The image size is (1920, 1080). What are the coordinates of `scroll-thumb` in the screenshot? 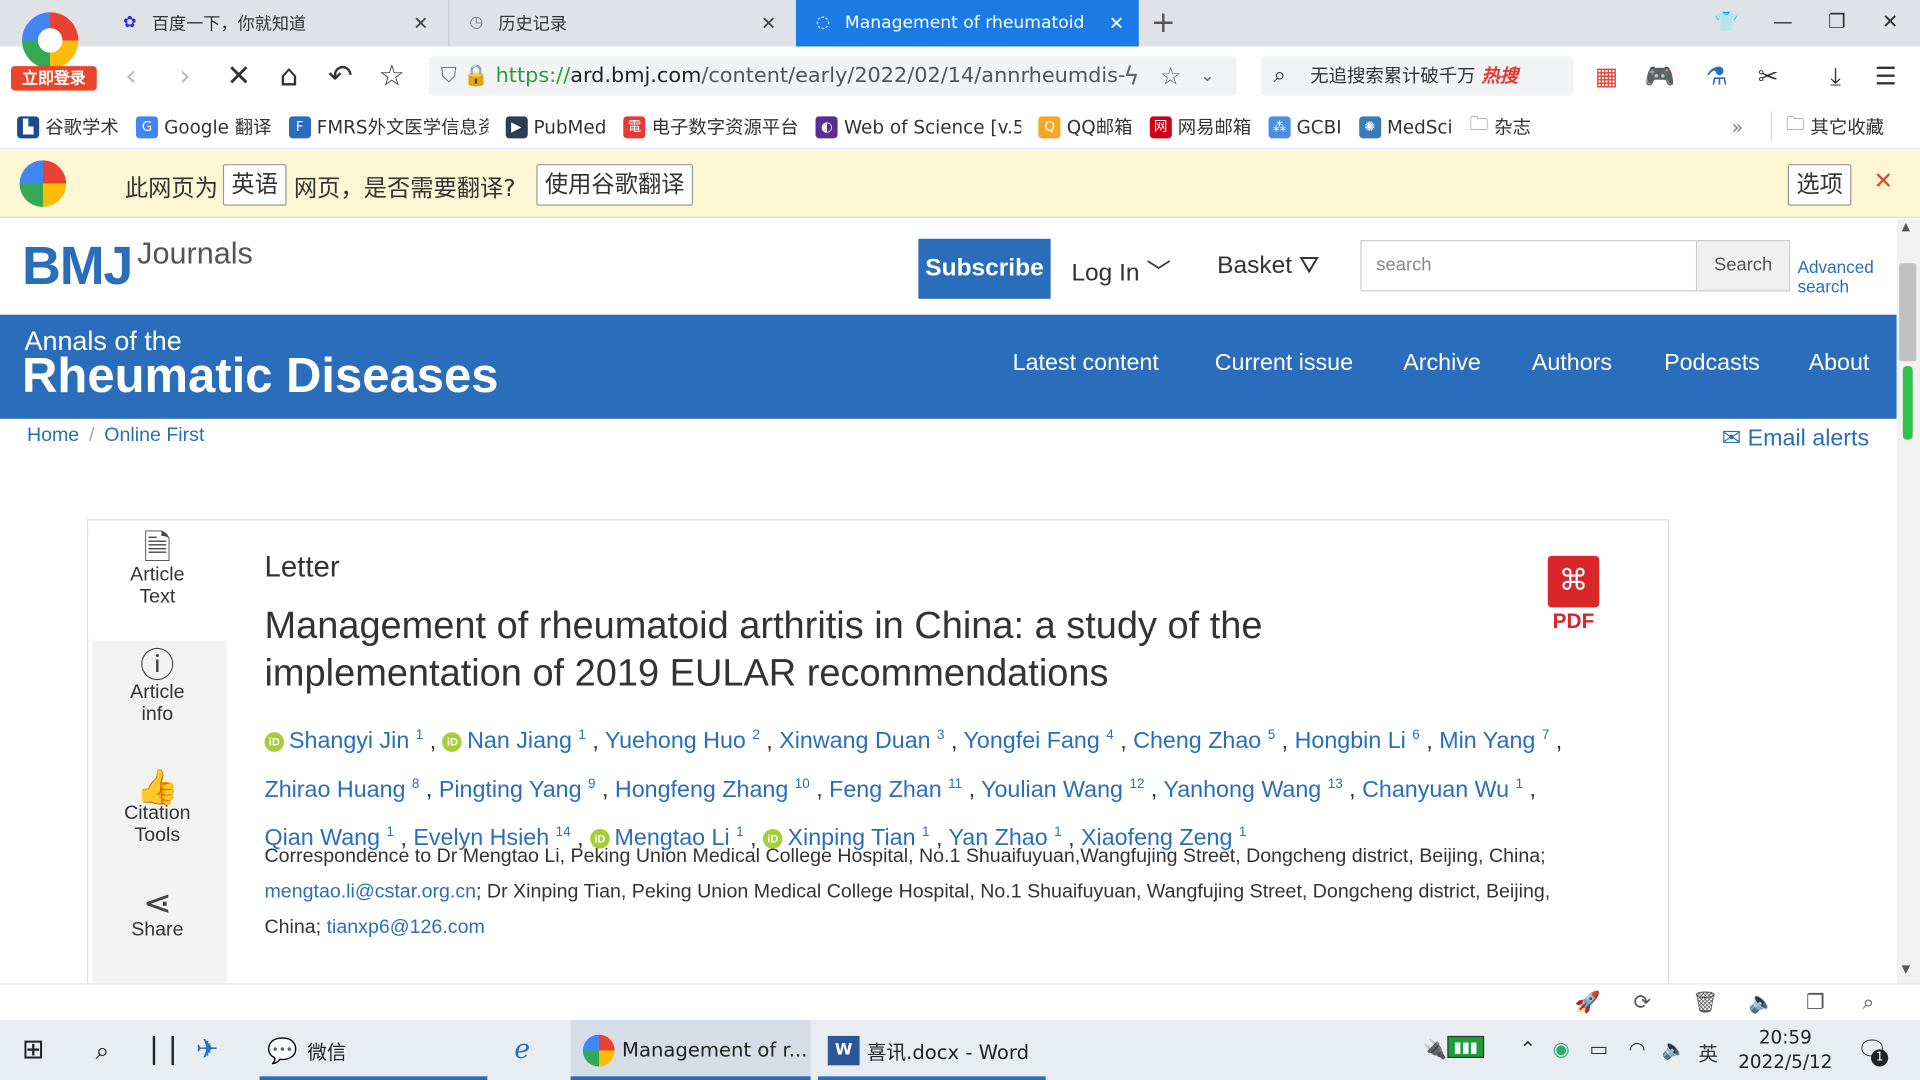 It's located at (1908, 312).